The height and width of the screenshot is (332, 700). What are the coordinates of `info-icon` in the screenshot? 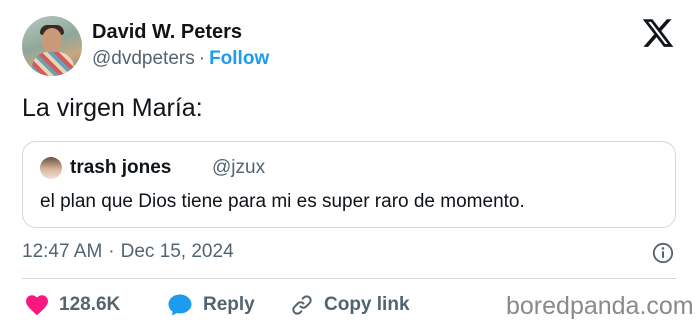 It's located at (663, 253).